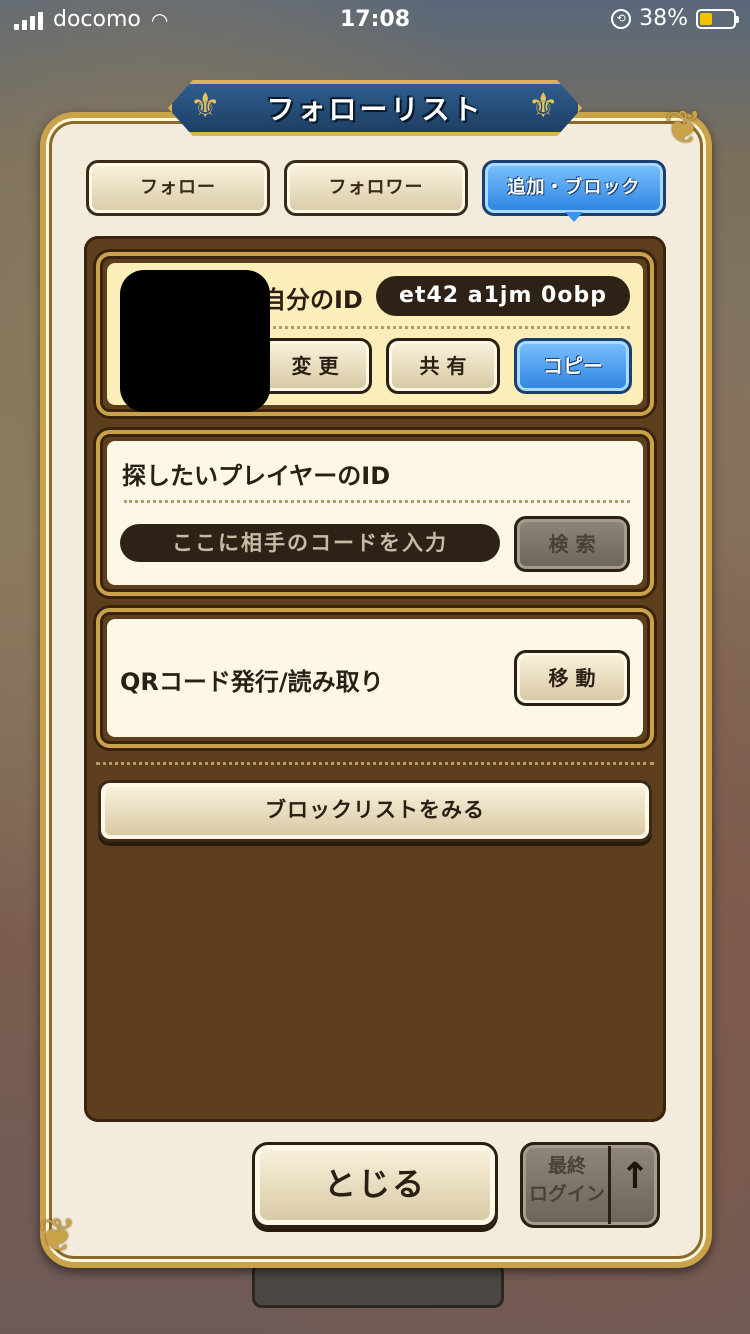  Describe the element at coordinates (312, 300) in the screenshot. I see `my-id-label: 自分のID` at that location.